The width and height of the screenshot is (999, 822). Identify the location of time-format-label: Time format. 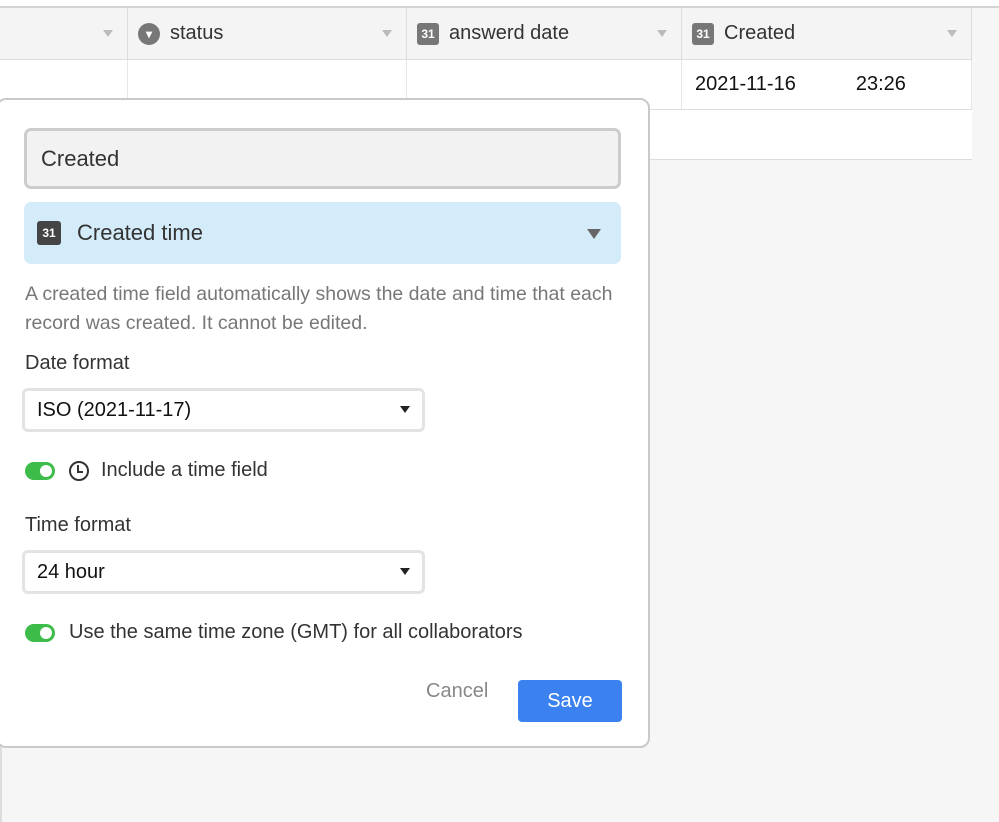
(78, 525).